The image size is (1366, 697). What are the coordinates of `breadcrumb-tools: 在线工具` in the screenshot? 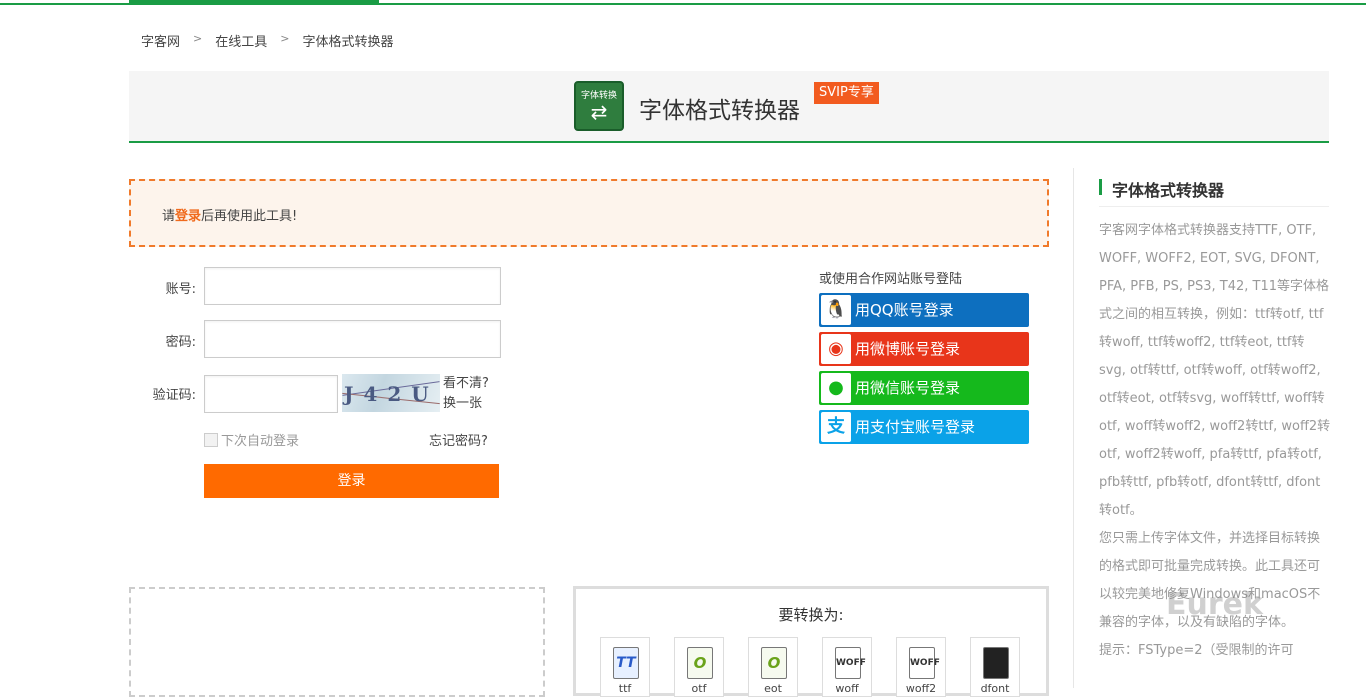 It's located at (241, 40).